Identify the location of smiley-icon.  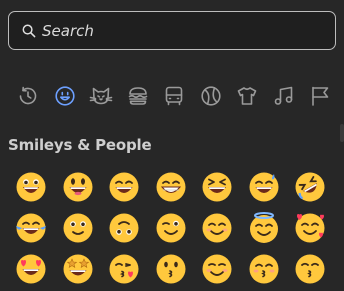
(65, 96).